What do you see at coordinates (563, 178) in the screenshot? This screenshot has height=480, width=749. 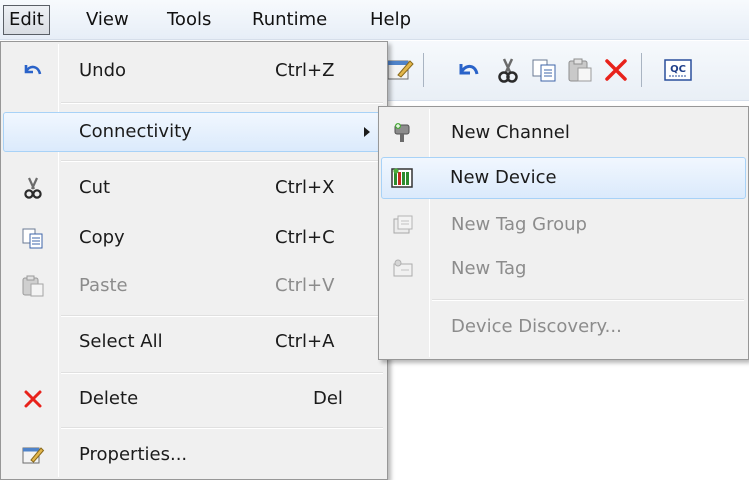 I see `menu-item-new-device: New Device` at bounding box center [563, 178].